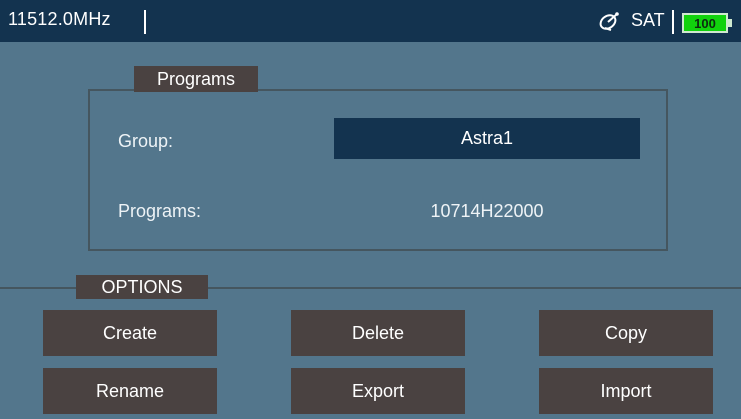 The image size is (741, 419). I want to click on import-button: Import, so click(626, 391).